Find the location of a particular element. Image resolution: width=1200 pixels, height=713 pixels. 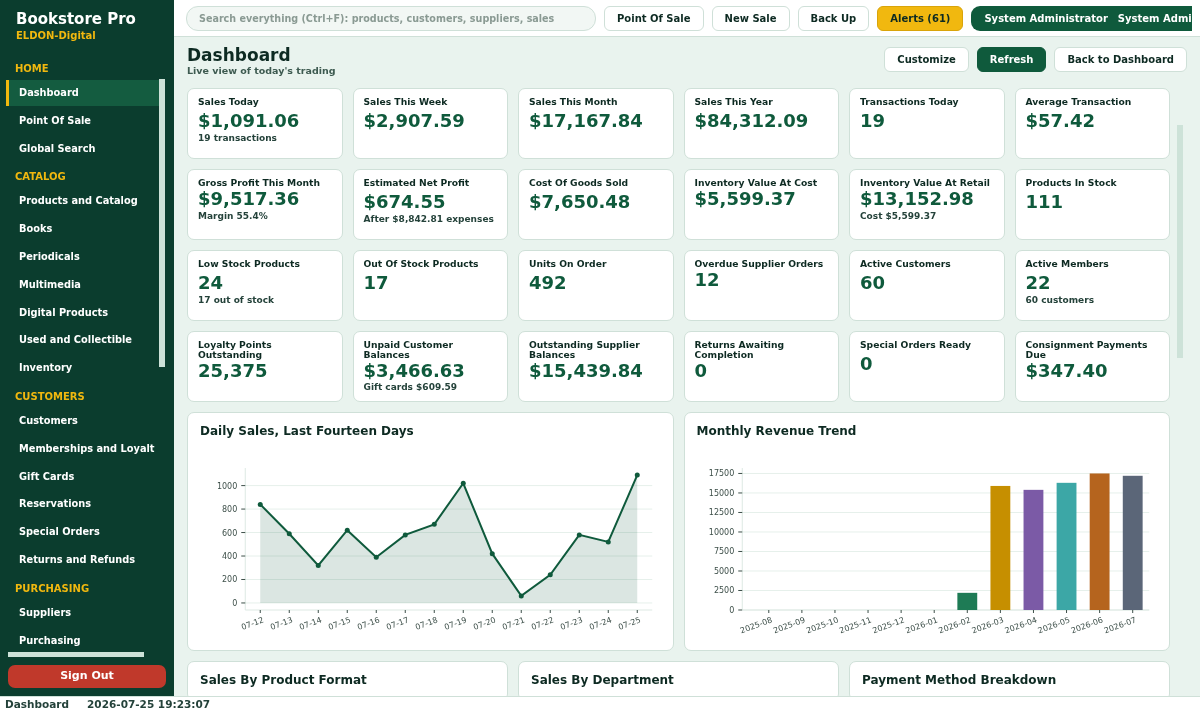

axis-label: 800 is located at coordinates (229, 510).